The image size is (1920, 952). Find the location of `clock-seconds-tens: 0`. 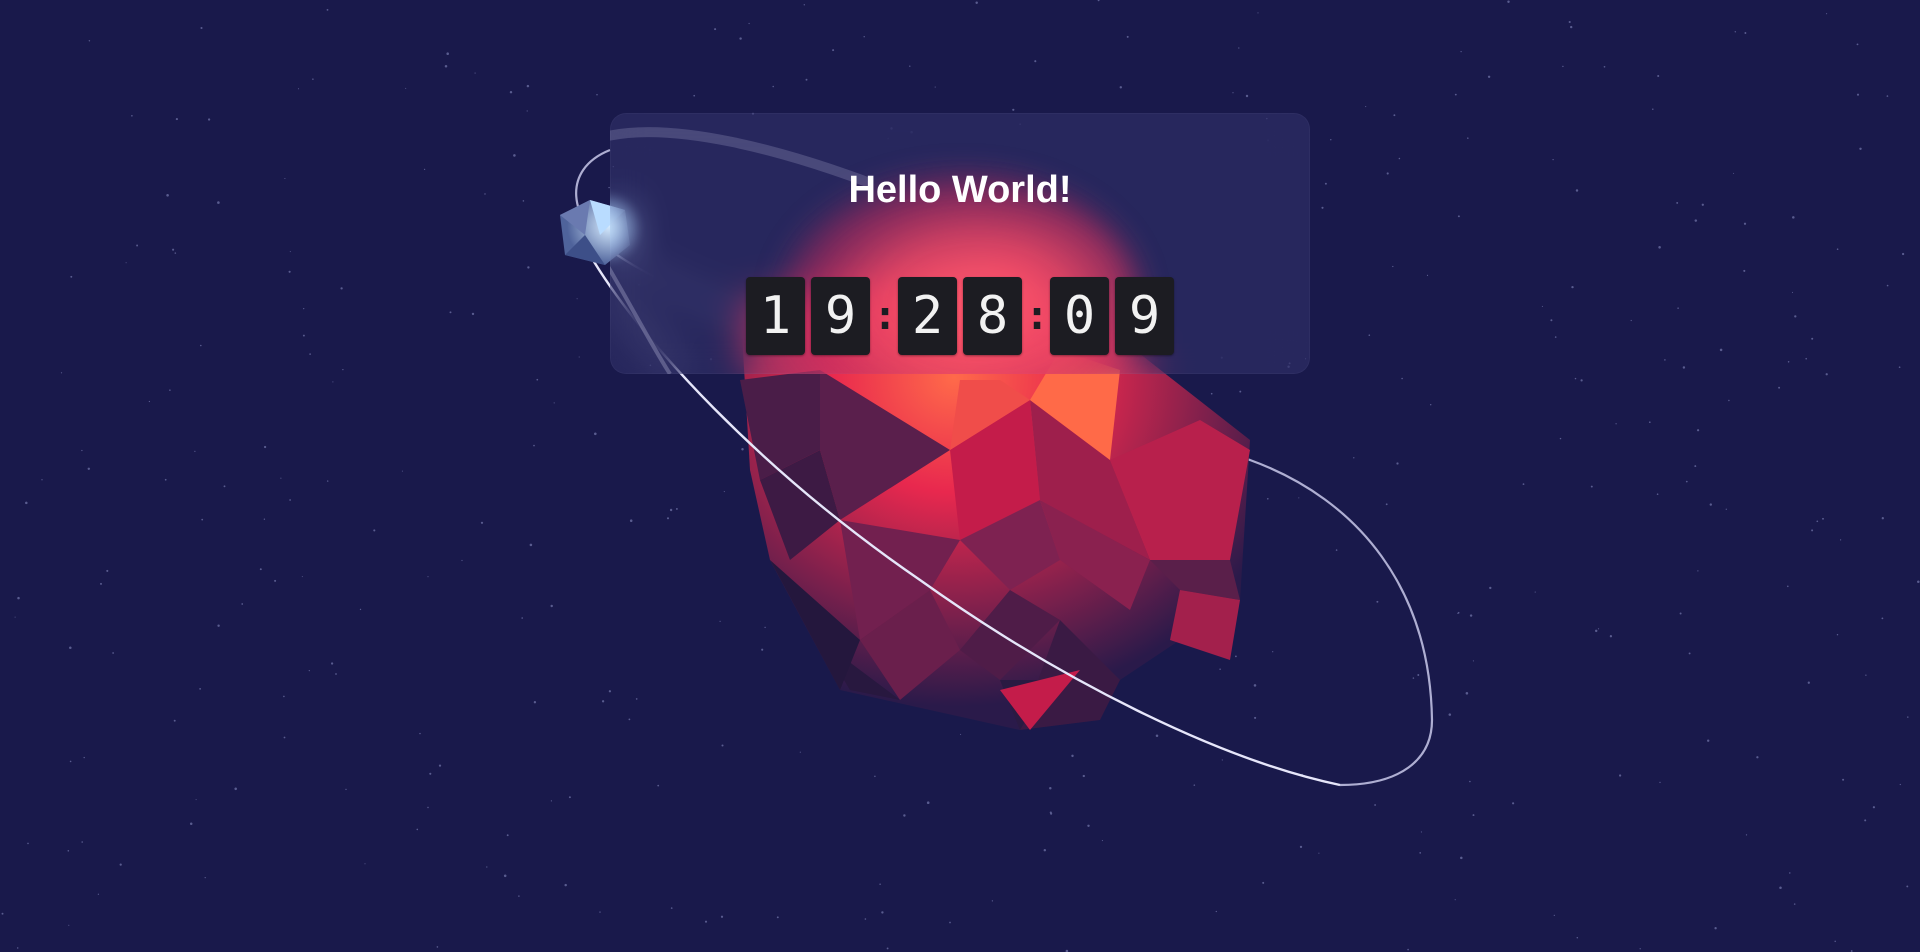

clock-seconds-tens: 0 is located at coordinates (1079, 316).